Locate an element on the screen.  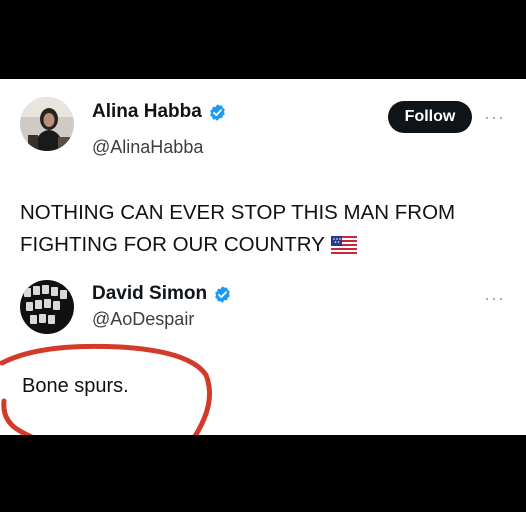
avatar-alina-habba is located at coordinates (47, 124).